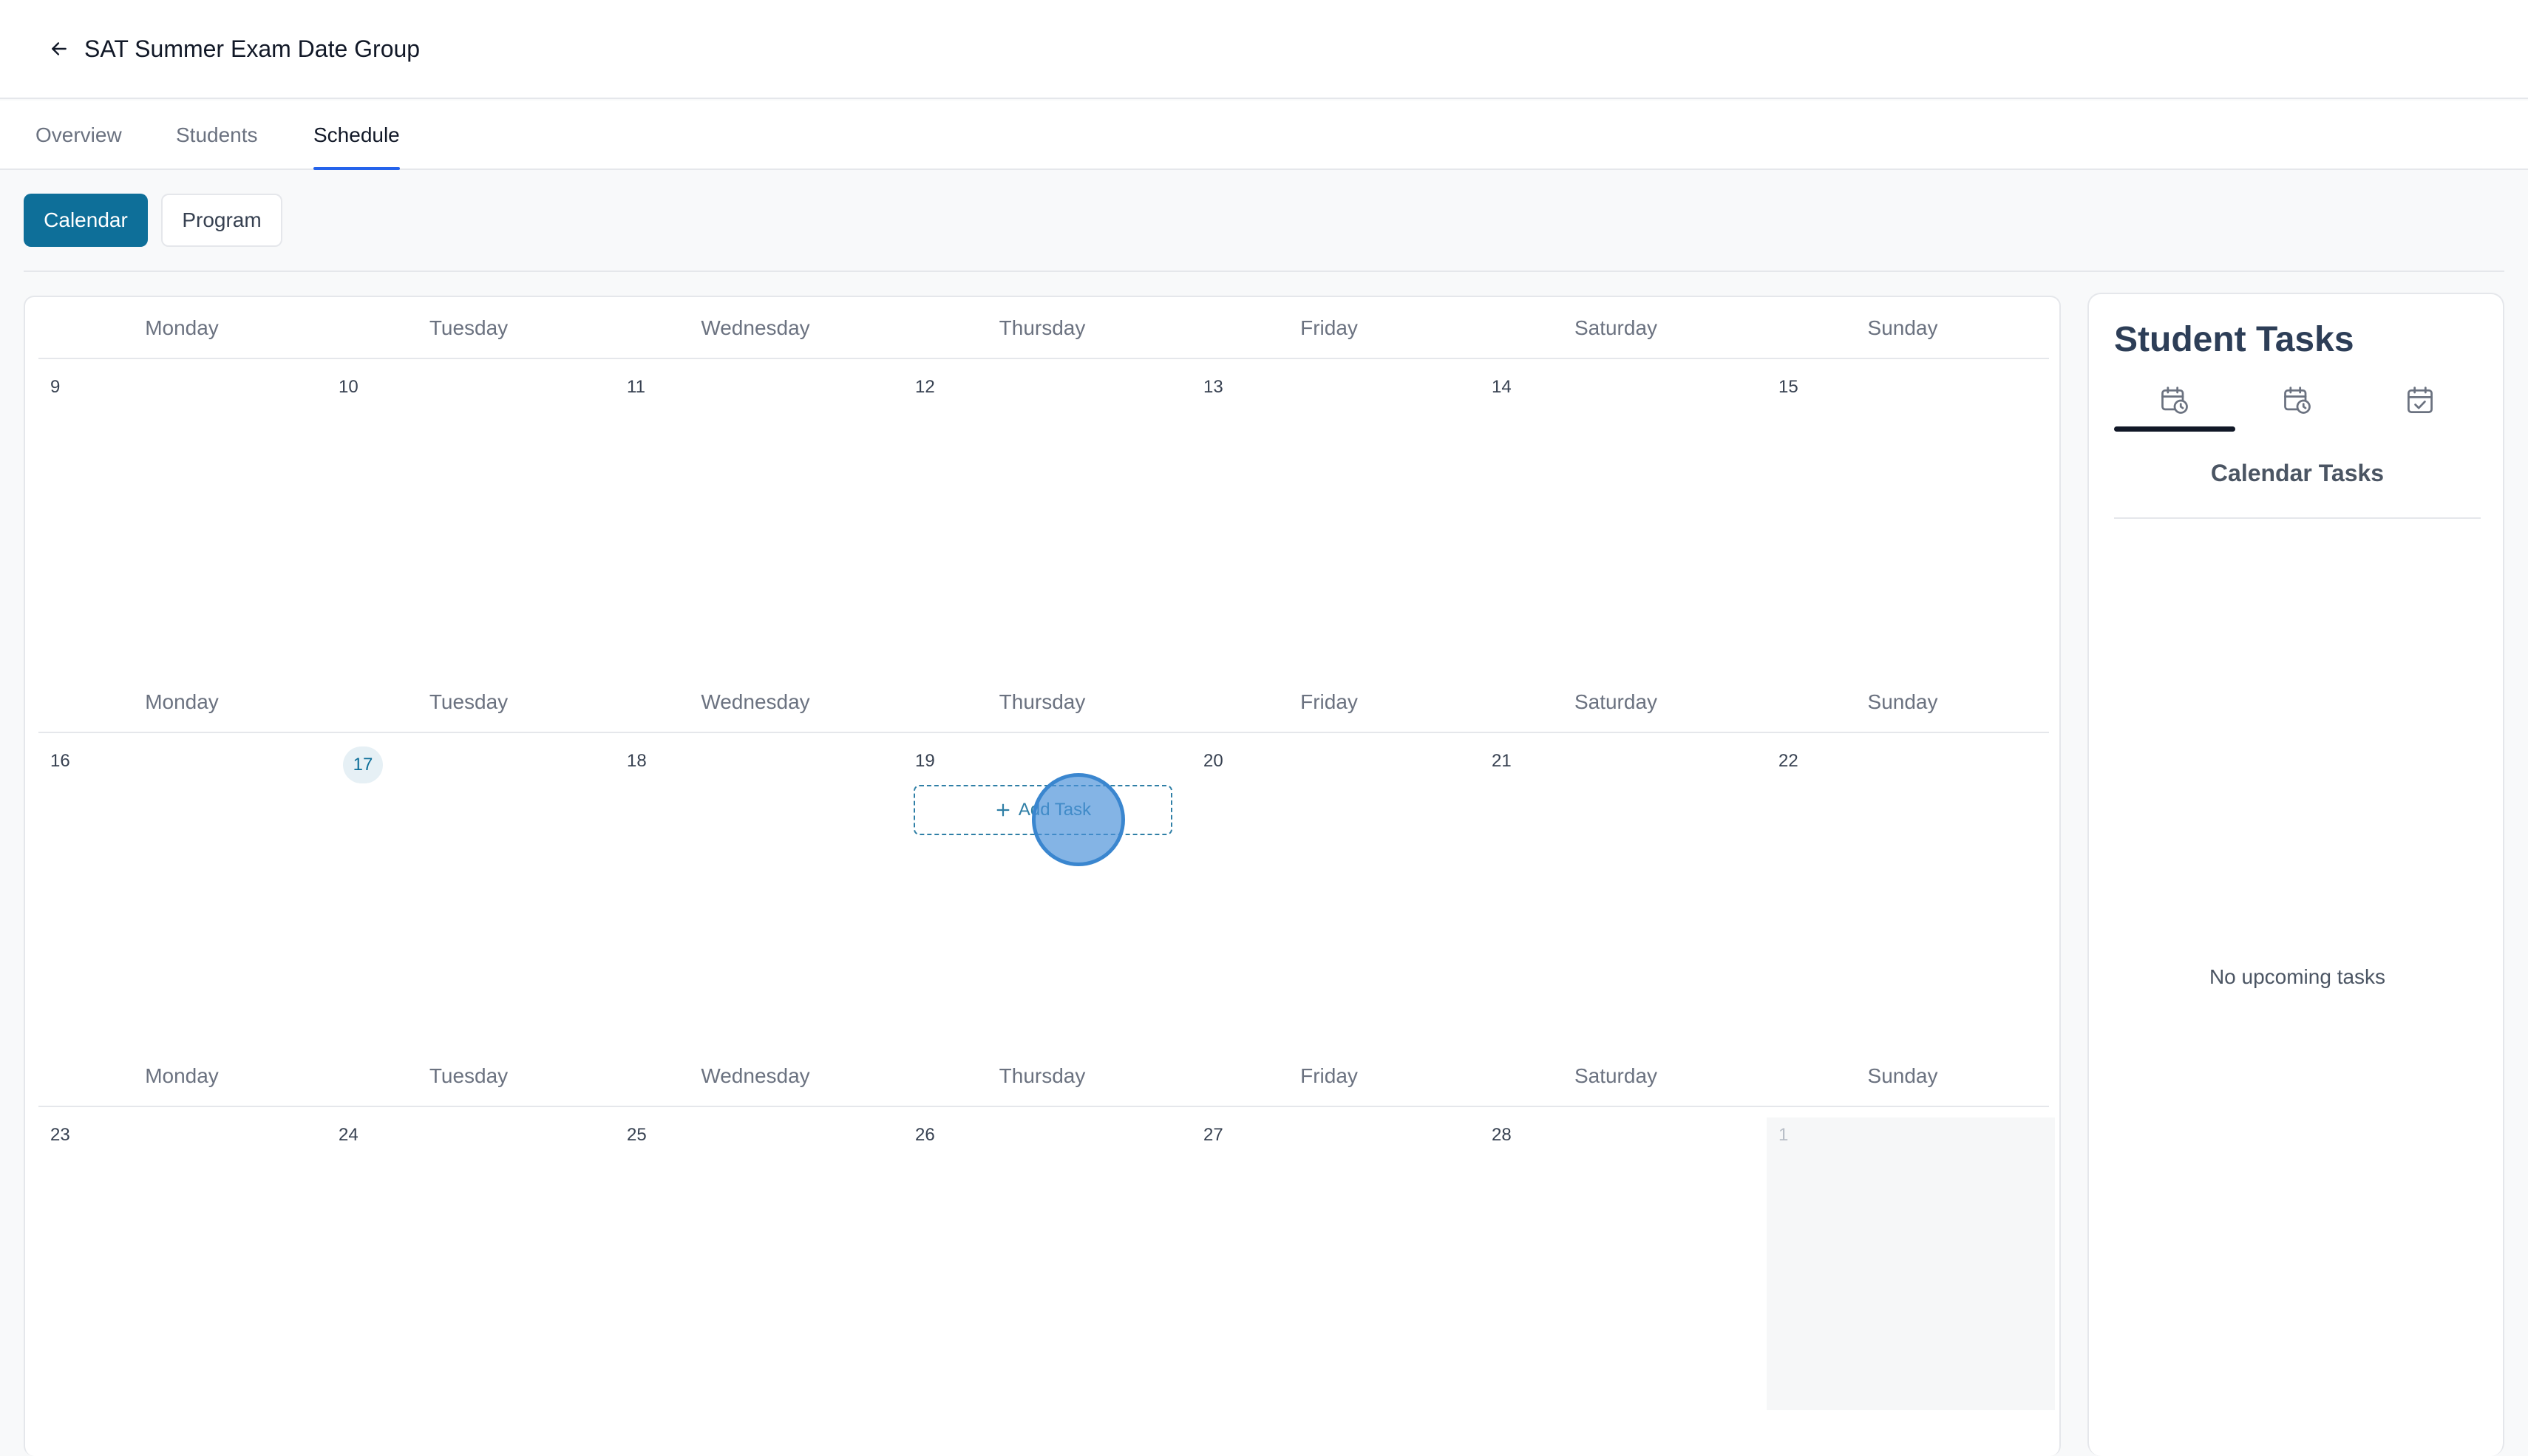  I want to click on day-cell: 14, so click(1624, 516).